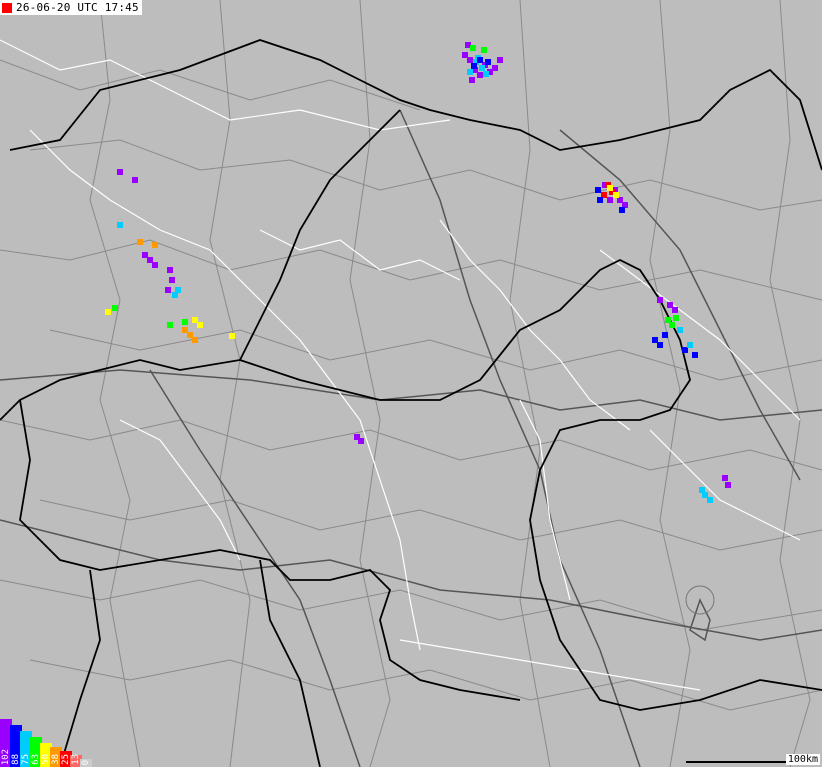 The height and width of the screenshot is (767, 822). What do you see at coordinates (802, 759) in the screenshot?
I see `scale-label: 100km` at bounding box center [802, 759].